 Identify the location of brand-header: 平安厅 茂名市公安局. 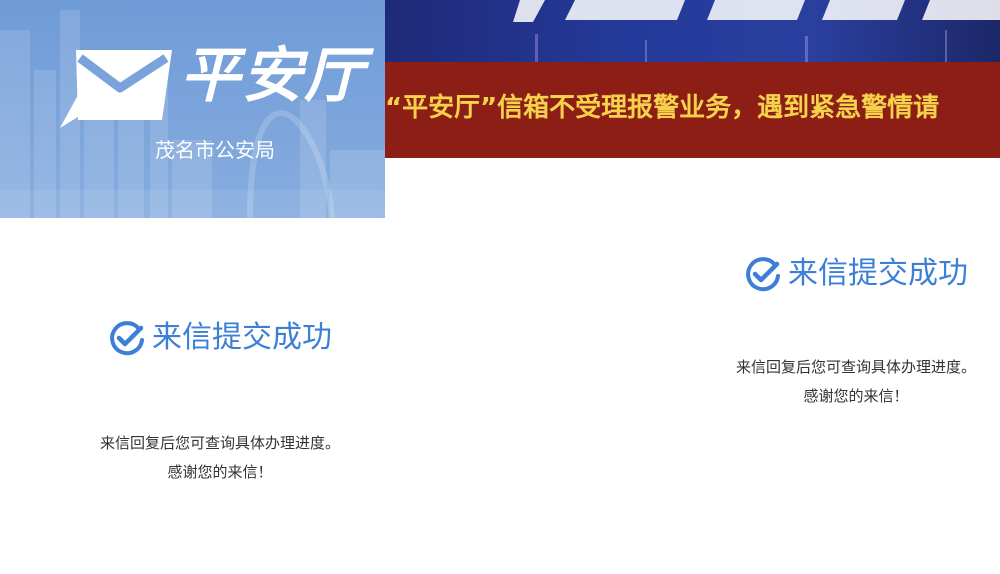
(192, 109).